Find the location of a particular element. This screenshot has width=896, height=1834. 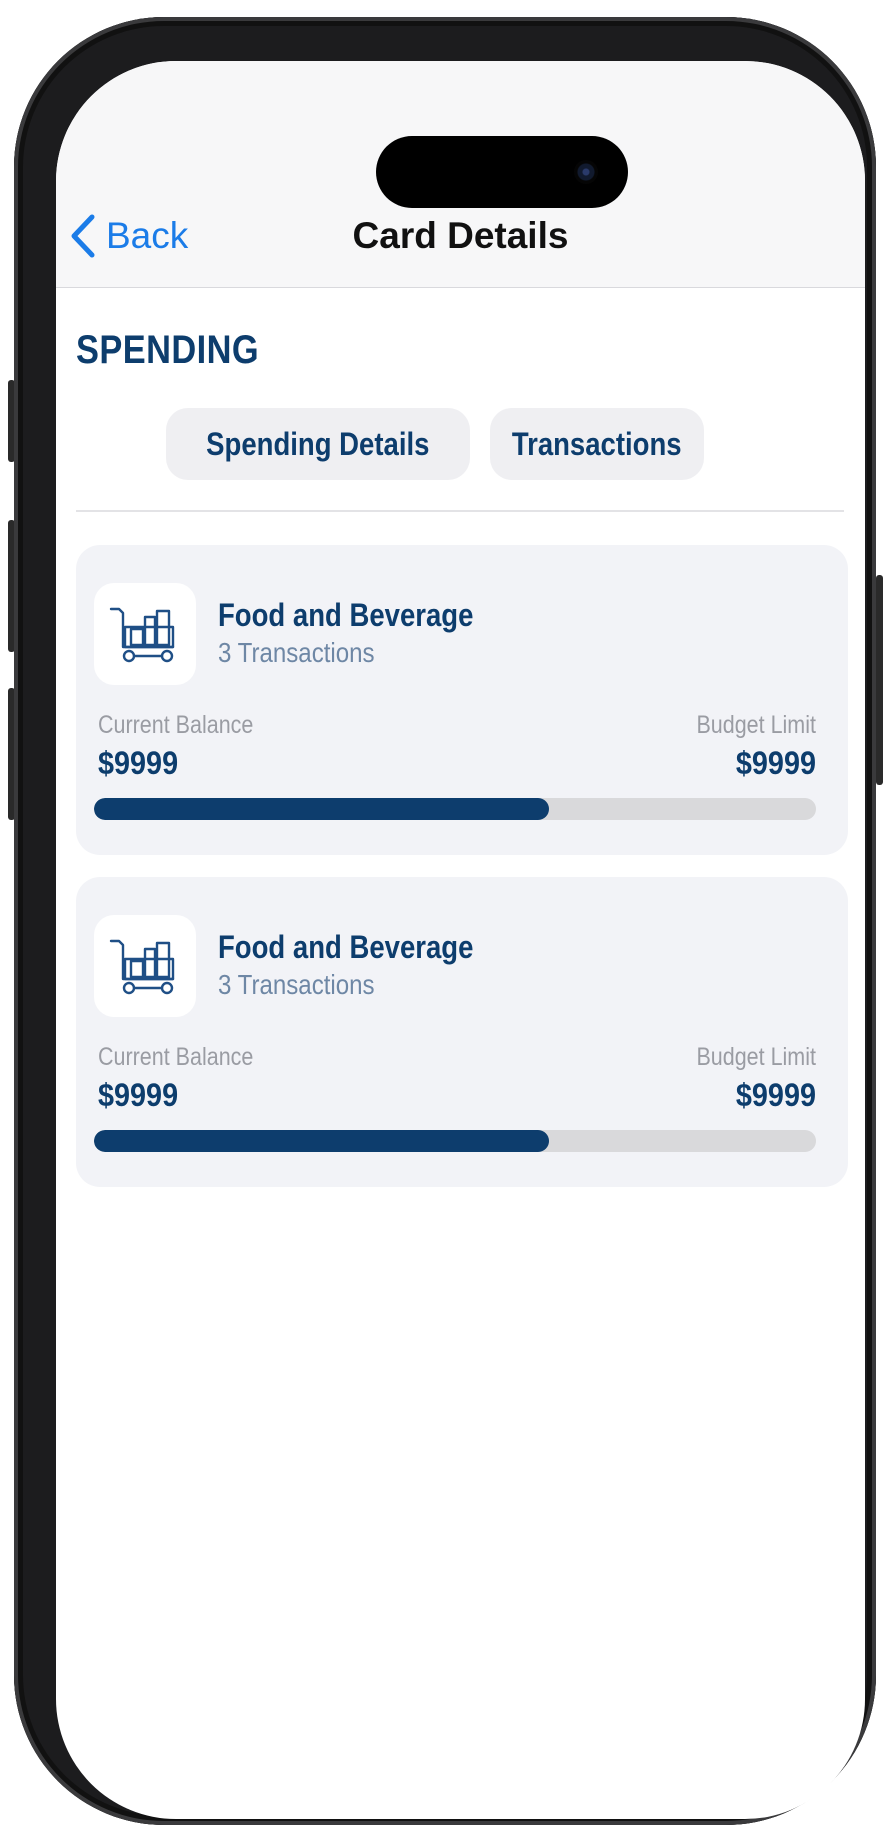

page-title: Card Details is located at coordinates (460, 235).